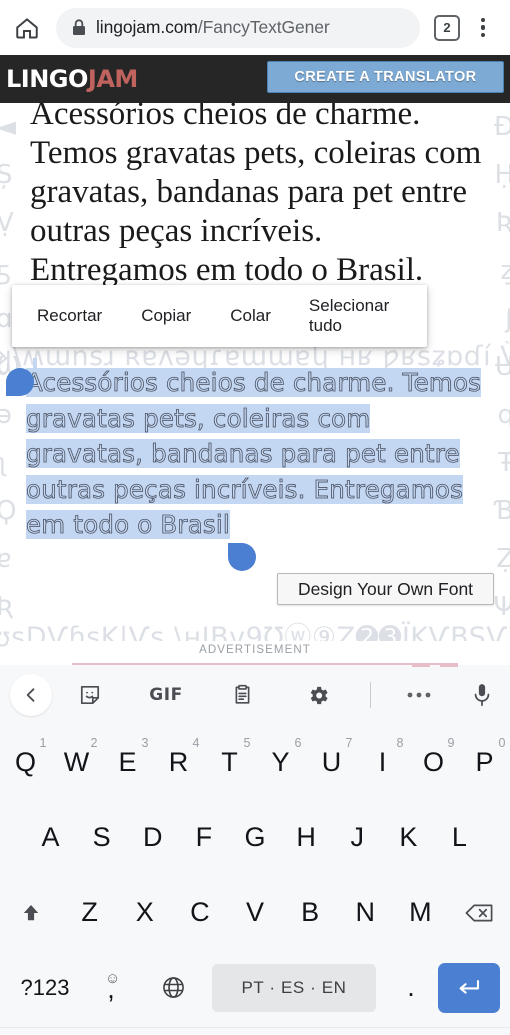  Describe the element at coordinates (259, 664) in the screenshot. I see `ad-divider` at that location.